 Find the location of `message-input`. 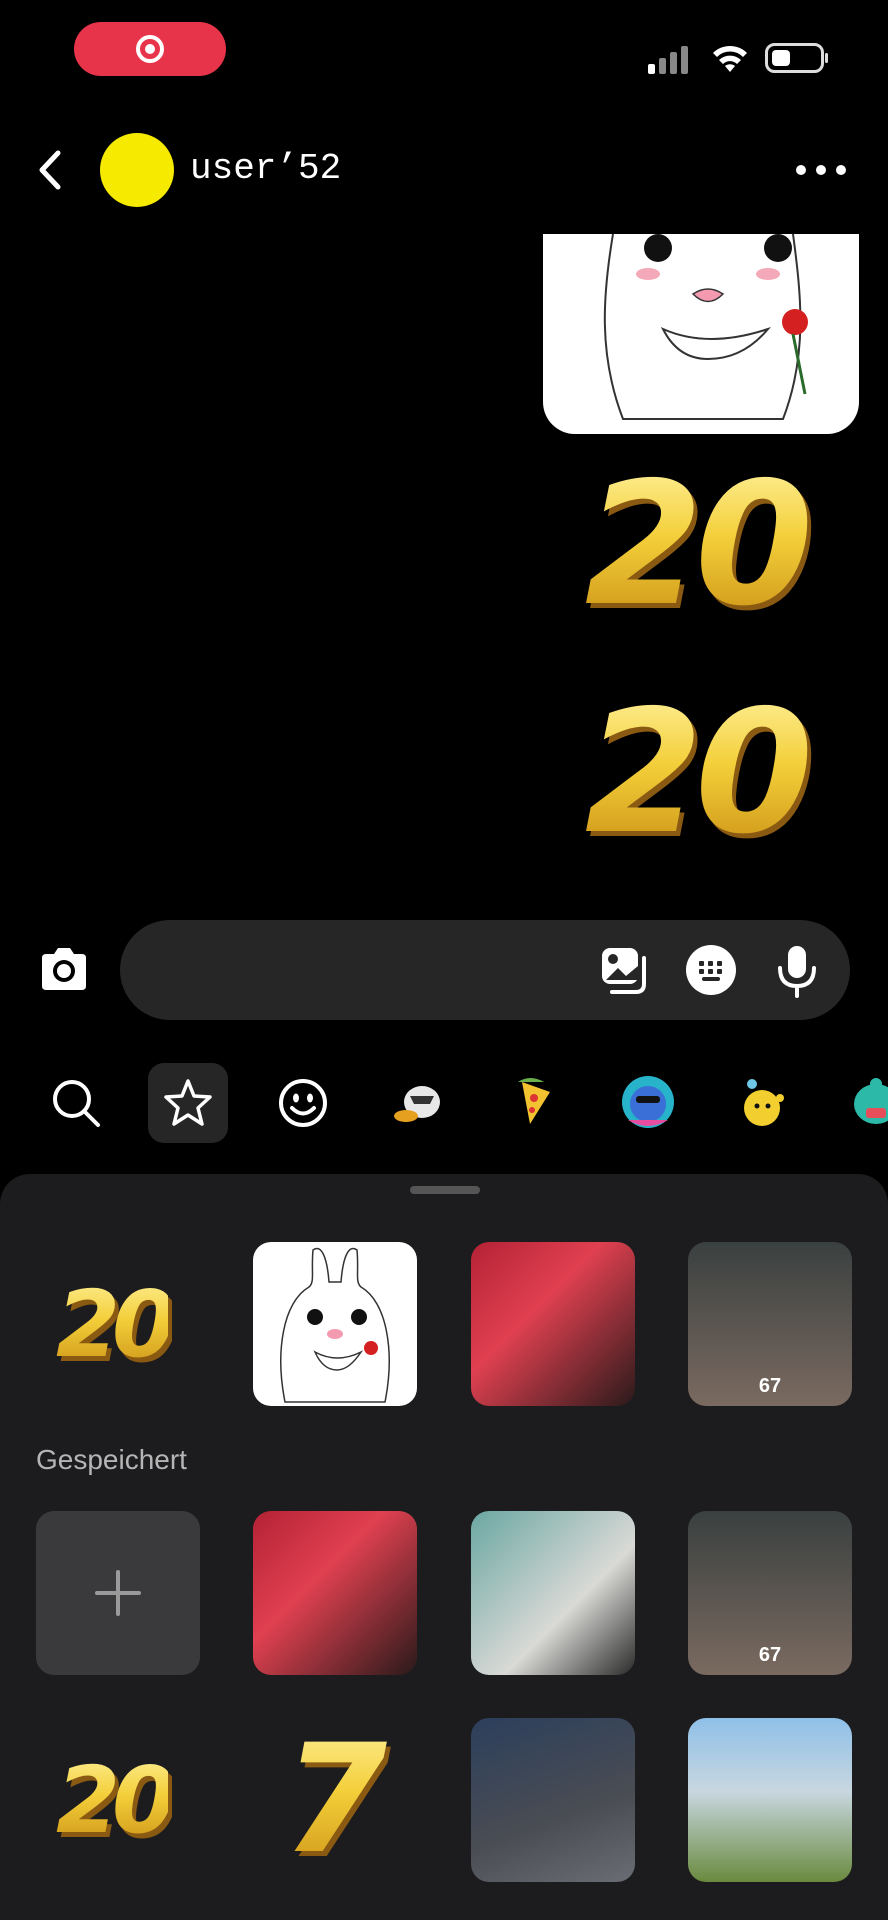

message-input is located at coordinates (485, 970).